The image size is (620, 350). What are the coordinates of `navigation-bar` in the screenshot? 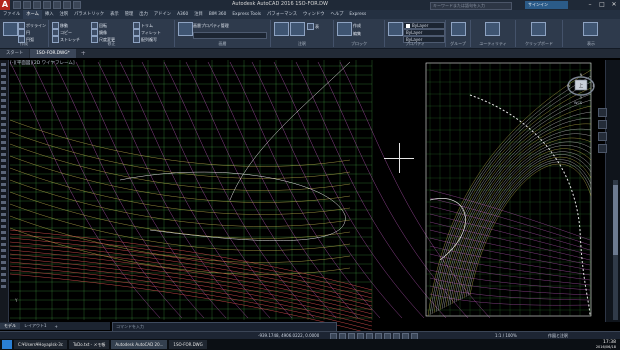 It's located at (602, 132).